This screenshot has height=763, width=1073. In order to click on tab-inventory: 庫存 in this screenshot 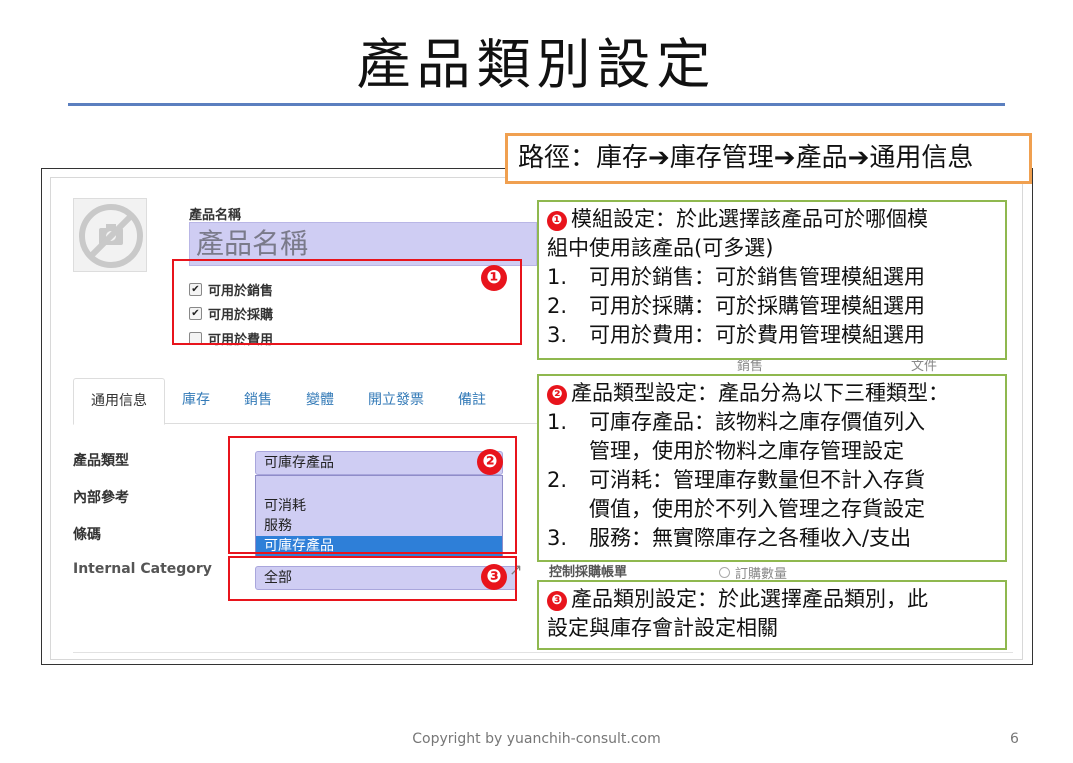, I will do `click(196, 401)`.